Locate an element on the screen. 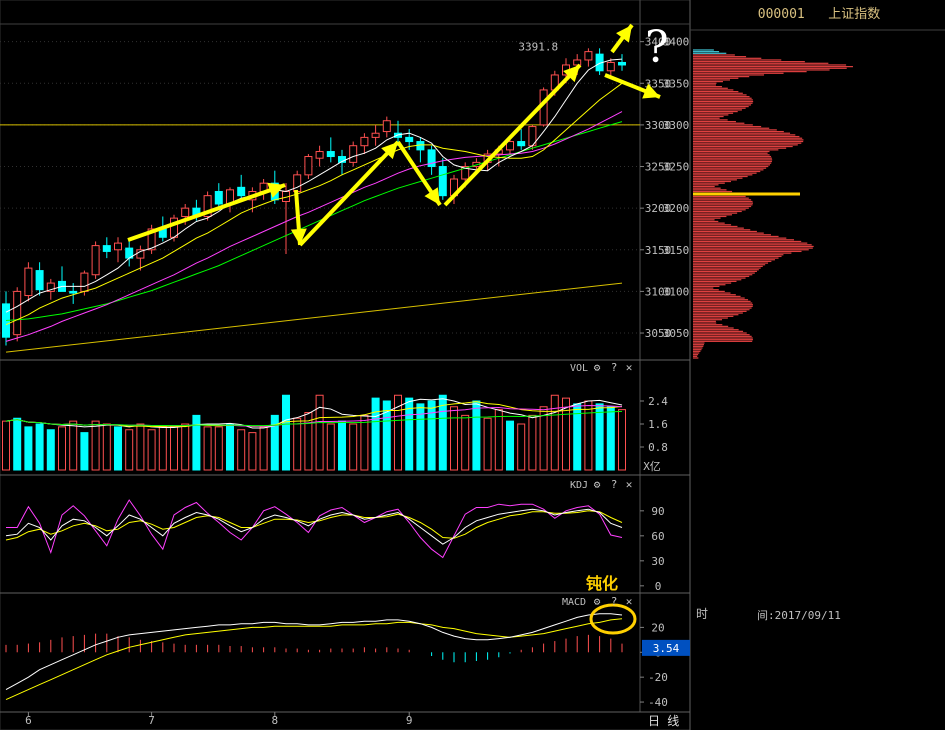  blunt-circle is located at coordinates (613, 619).